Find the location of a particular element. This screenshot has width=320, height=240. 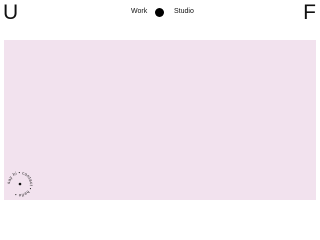

circular-text-icon: say hi • contact • hello • is located at coordinates (20, 184).